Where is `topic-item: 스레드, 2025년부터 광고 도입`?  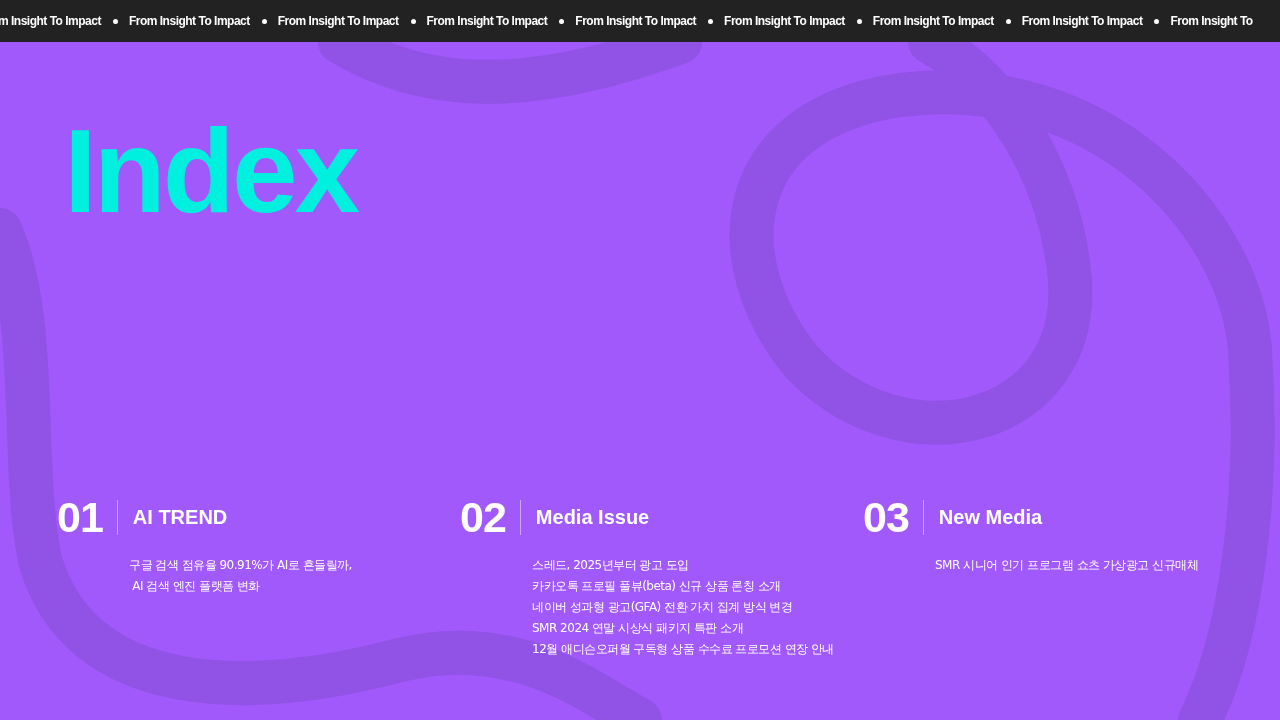
topic-item: 스레드, 2025년부터 광고 도입 is located at coordinates (611, 565).